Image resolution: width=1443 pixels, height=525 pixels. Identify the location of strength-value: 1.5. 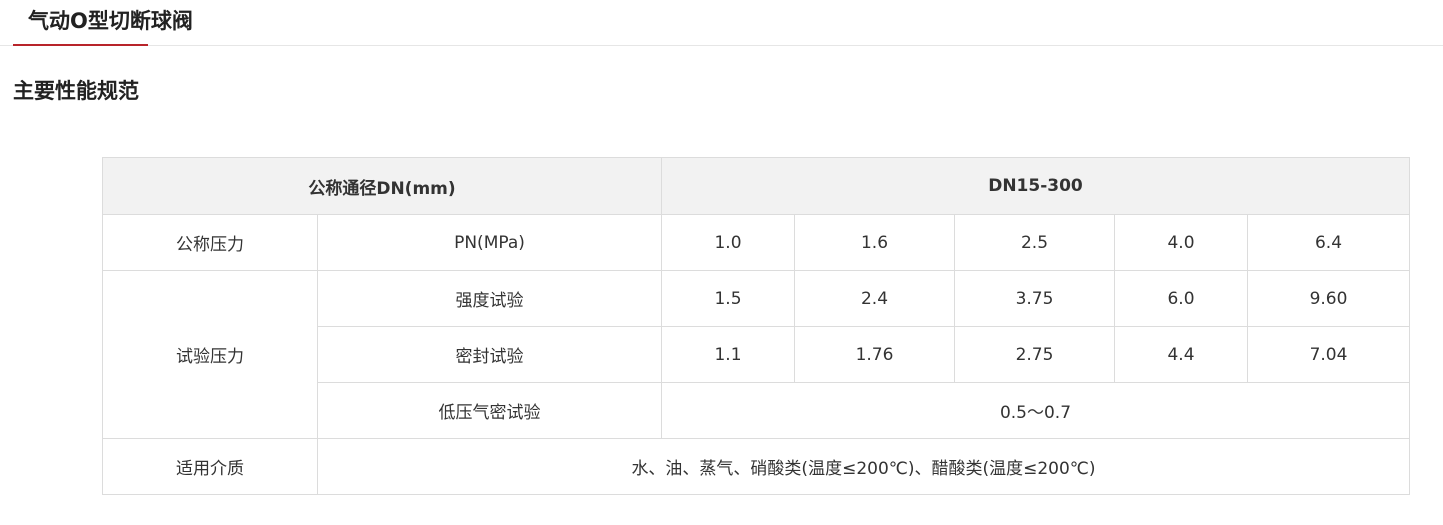
(728, 298).